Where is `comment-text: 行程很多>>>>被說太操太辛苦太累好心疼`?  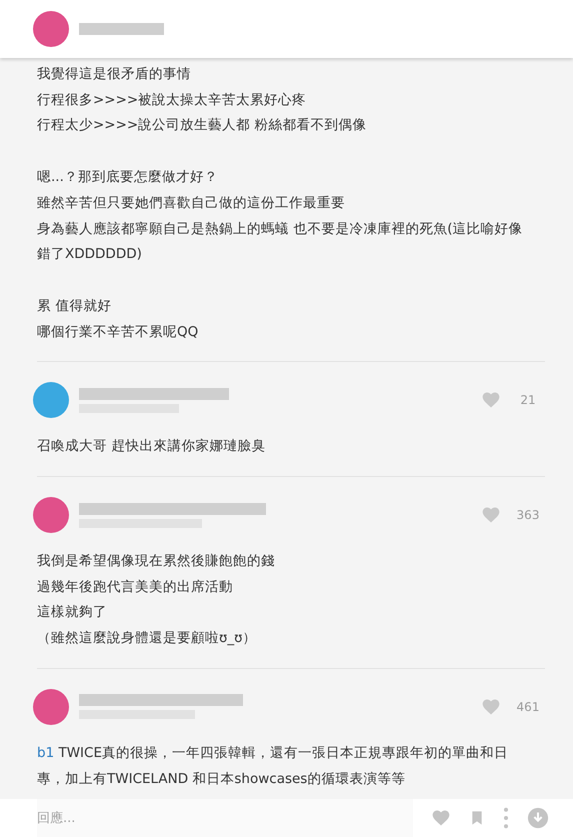 comment-text: 行程很多>>>>被說太操太辛苦太累好心疼 is located at coordinates (172, 100).